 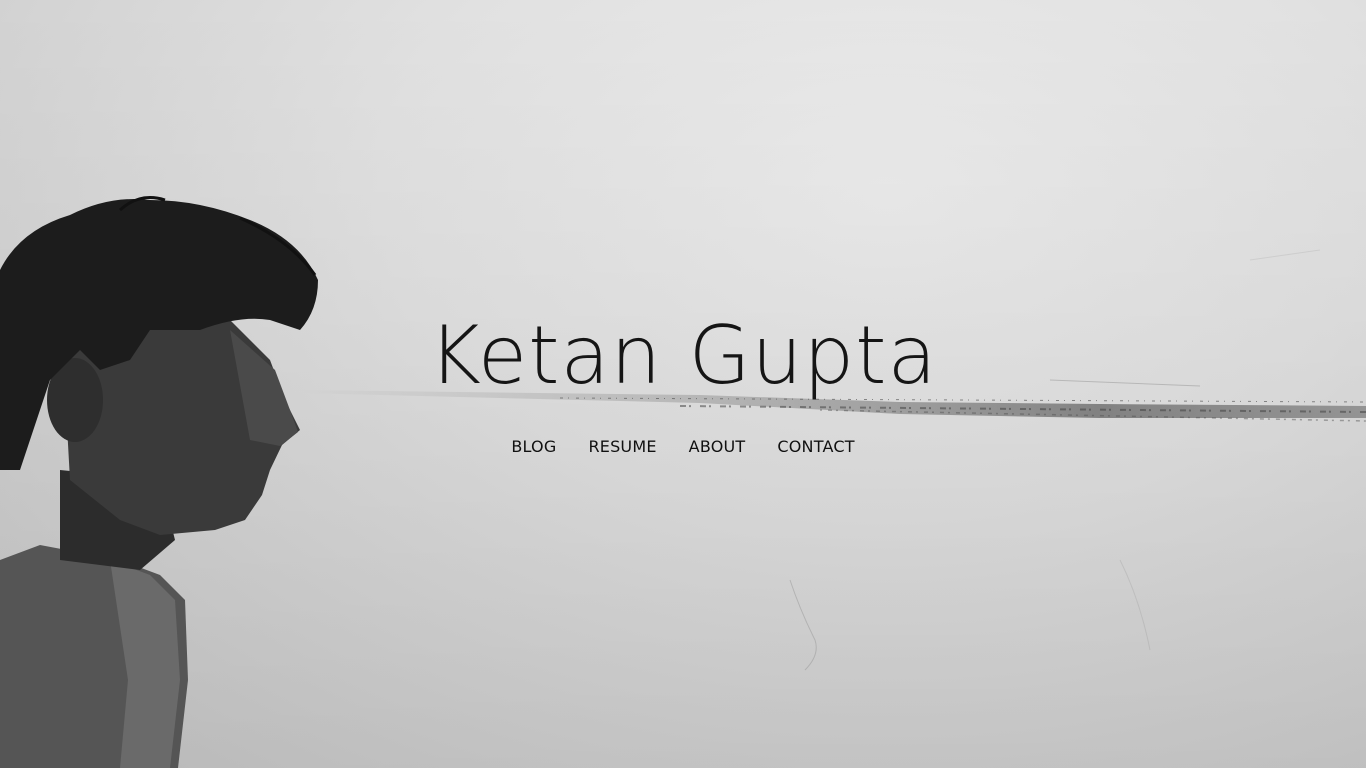 What do you see at coordinates (533, 447) in the screenshot?
I see `nav-link-blog: BLOG` at bounding box center [533, 447].